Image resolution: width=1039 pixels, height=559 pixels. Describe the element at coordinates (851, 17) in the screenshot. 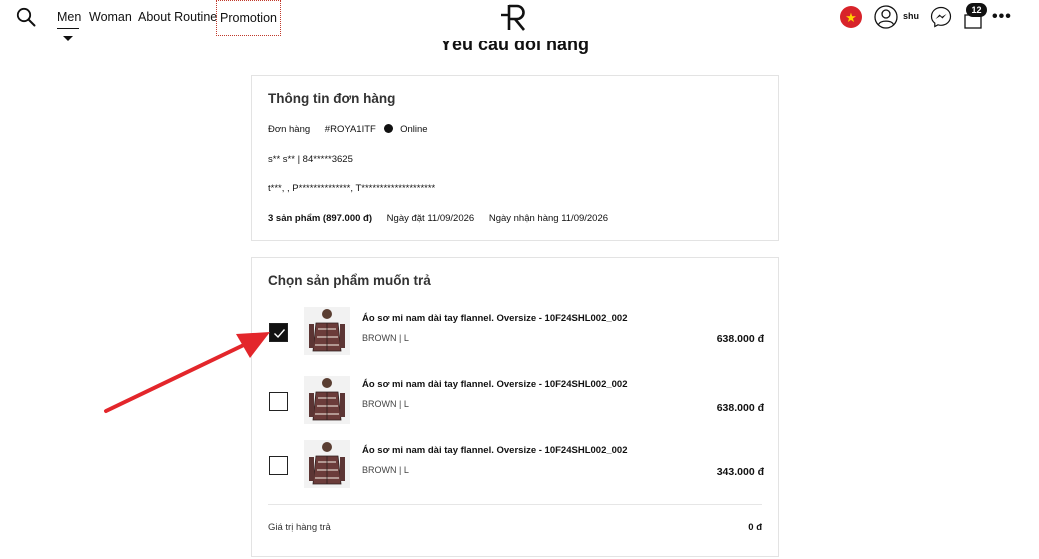

I see `vietnam-flag-icon: ★` at that location.